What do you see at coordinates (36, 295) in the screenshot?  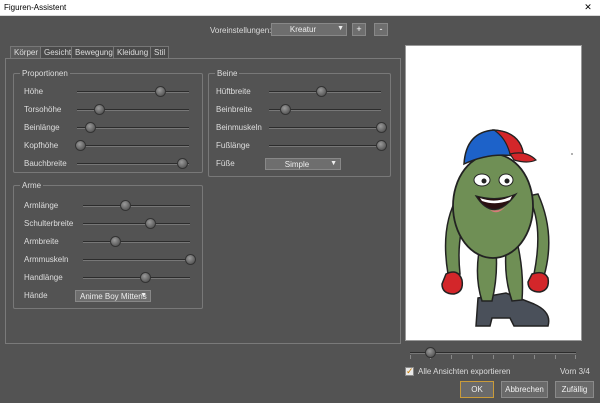 I see `hands-label: Hände` at bounding box center [36, 295].